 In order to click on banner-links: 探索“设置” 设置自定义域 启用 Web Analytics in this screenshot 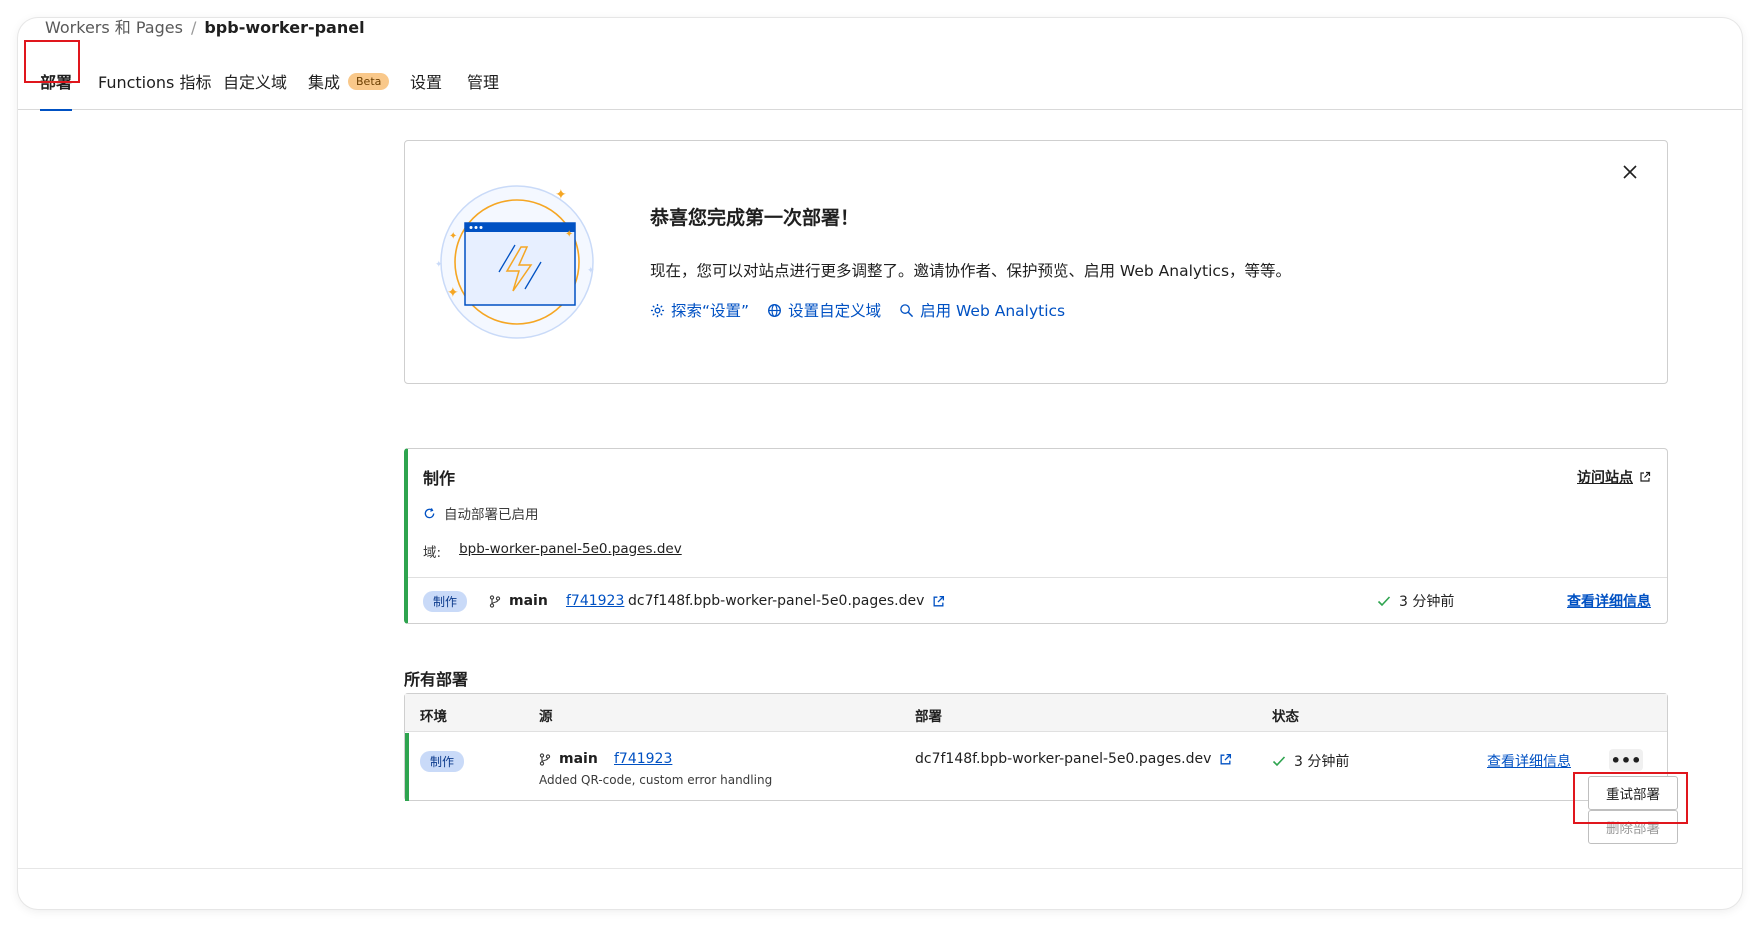, I will do `click(857, 310)`.